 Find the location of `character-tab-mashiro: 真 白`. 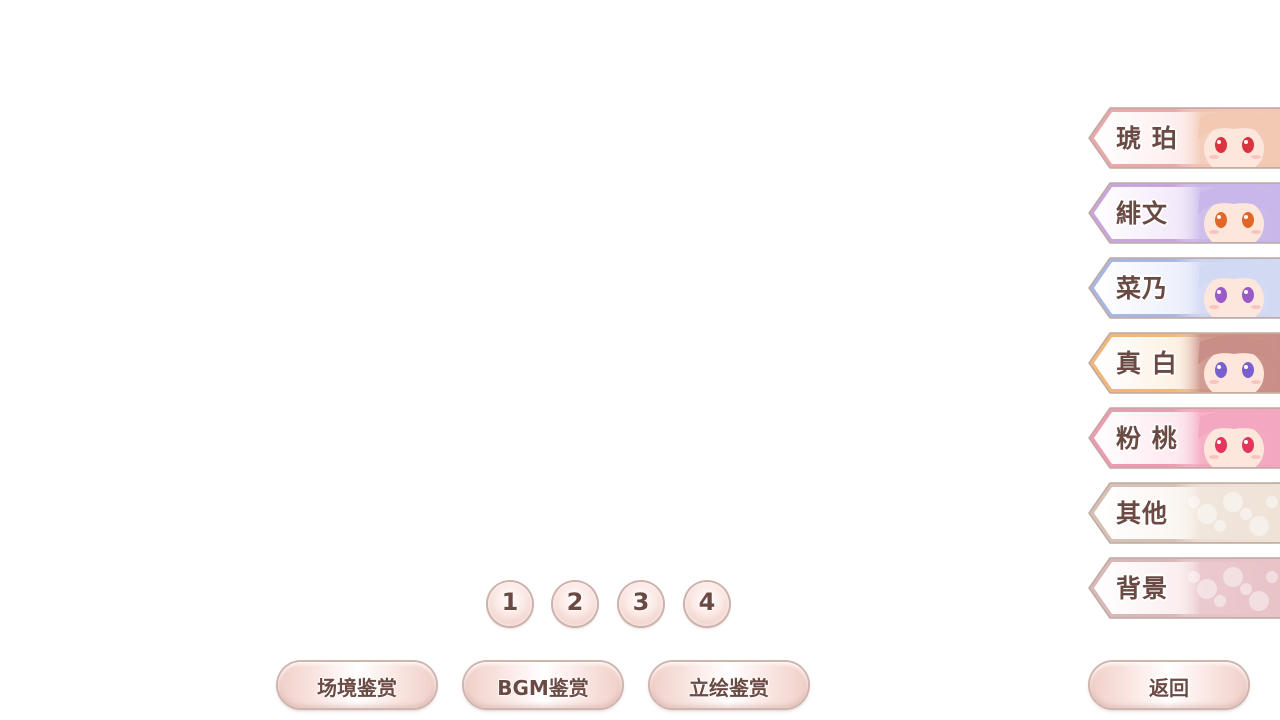

character-tab-mashiro: 真 白 is located at coordinates (1184, 363).